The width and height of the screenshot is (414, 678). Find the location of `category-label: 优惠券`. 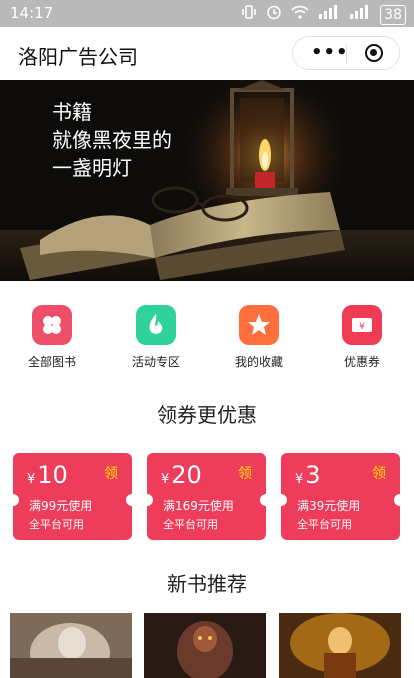

category-label: 优惠券 is located at coordinates (361, 362).